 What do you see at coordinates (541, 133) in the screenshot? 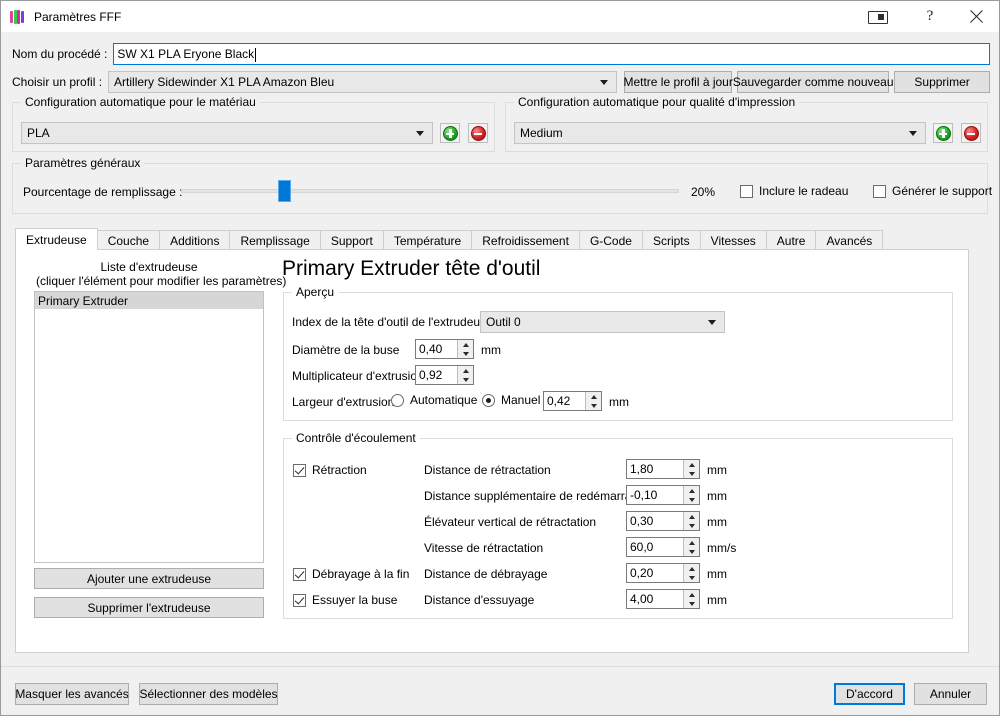
I see `quality-value: Medium` at bounding box center [541, 133].